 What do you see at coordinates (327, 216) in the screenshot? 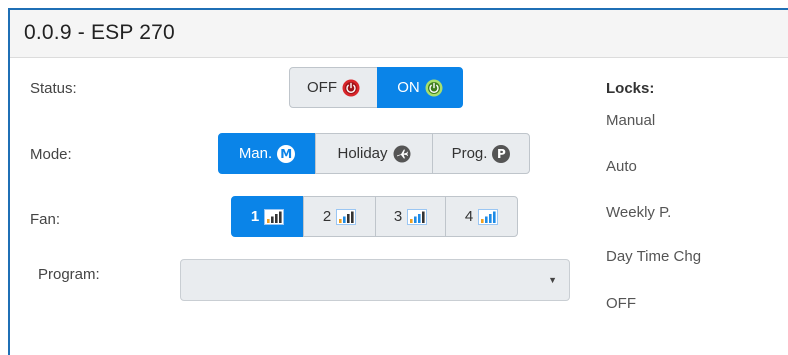
I see `fan-speed-2-label: 2` at bounding box center [327, 216].